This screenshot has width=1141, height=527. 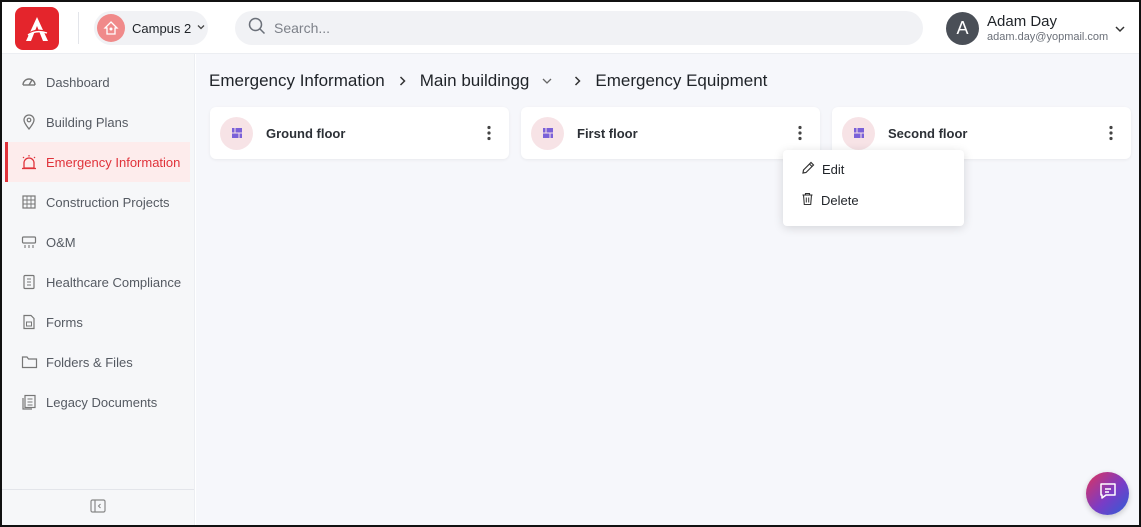 I want to click on sidebar-item-forms: Forms, so click(x=97, y=322).